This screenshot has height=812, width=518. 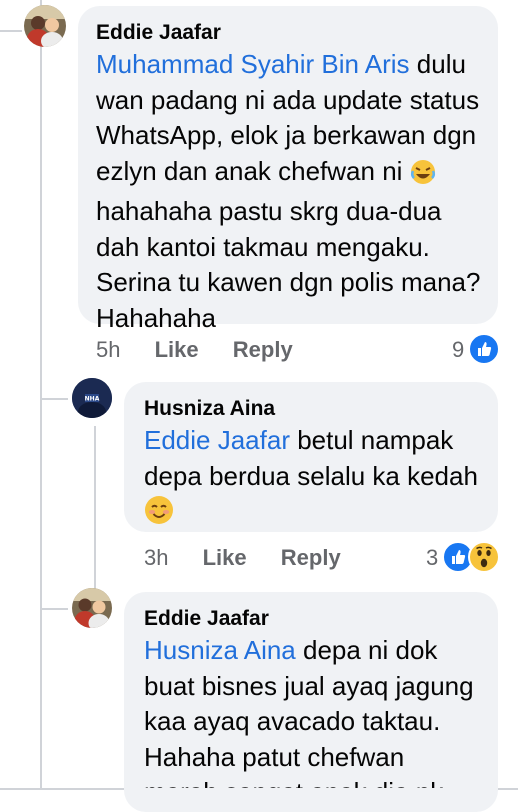 I want to click on rofl-emoji, so click(x=423, y=177).